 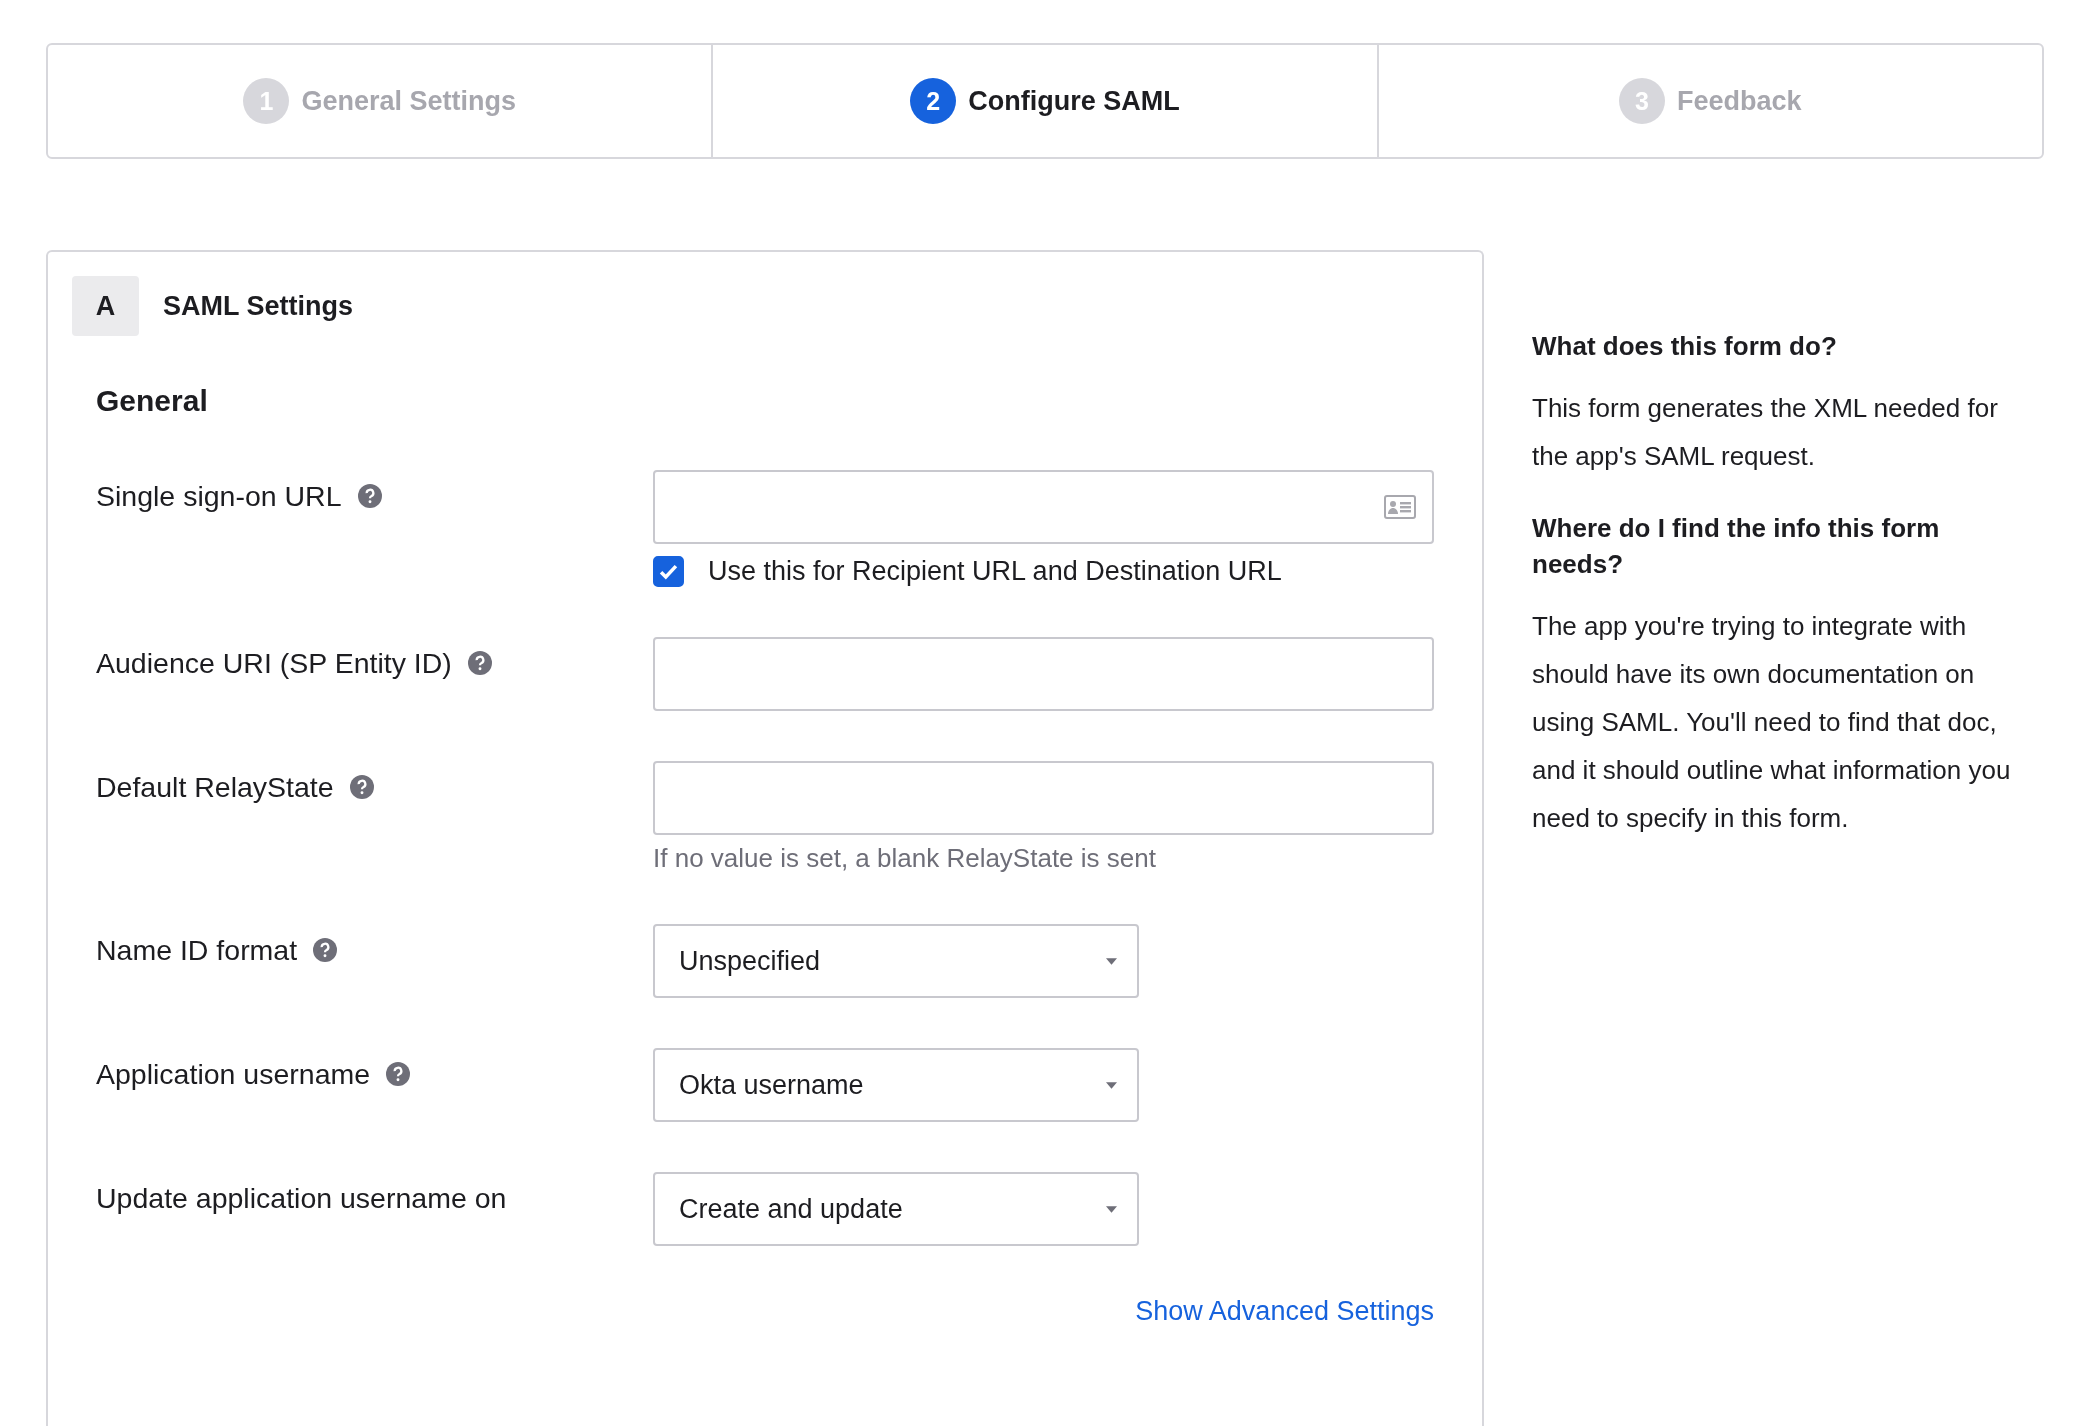 I want to click on checkbox-label: Use this for Recipient URL and Destination URL, so click(x=995, y=571).